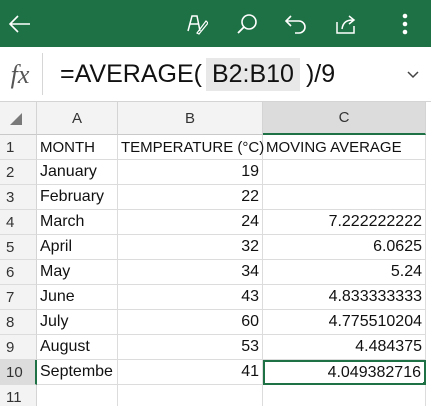  I want to click on table-row: 3 February 22, so click(215, 197).